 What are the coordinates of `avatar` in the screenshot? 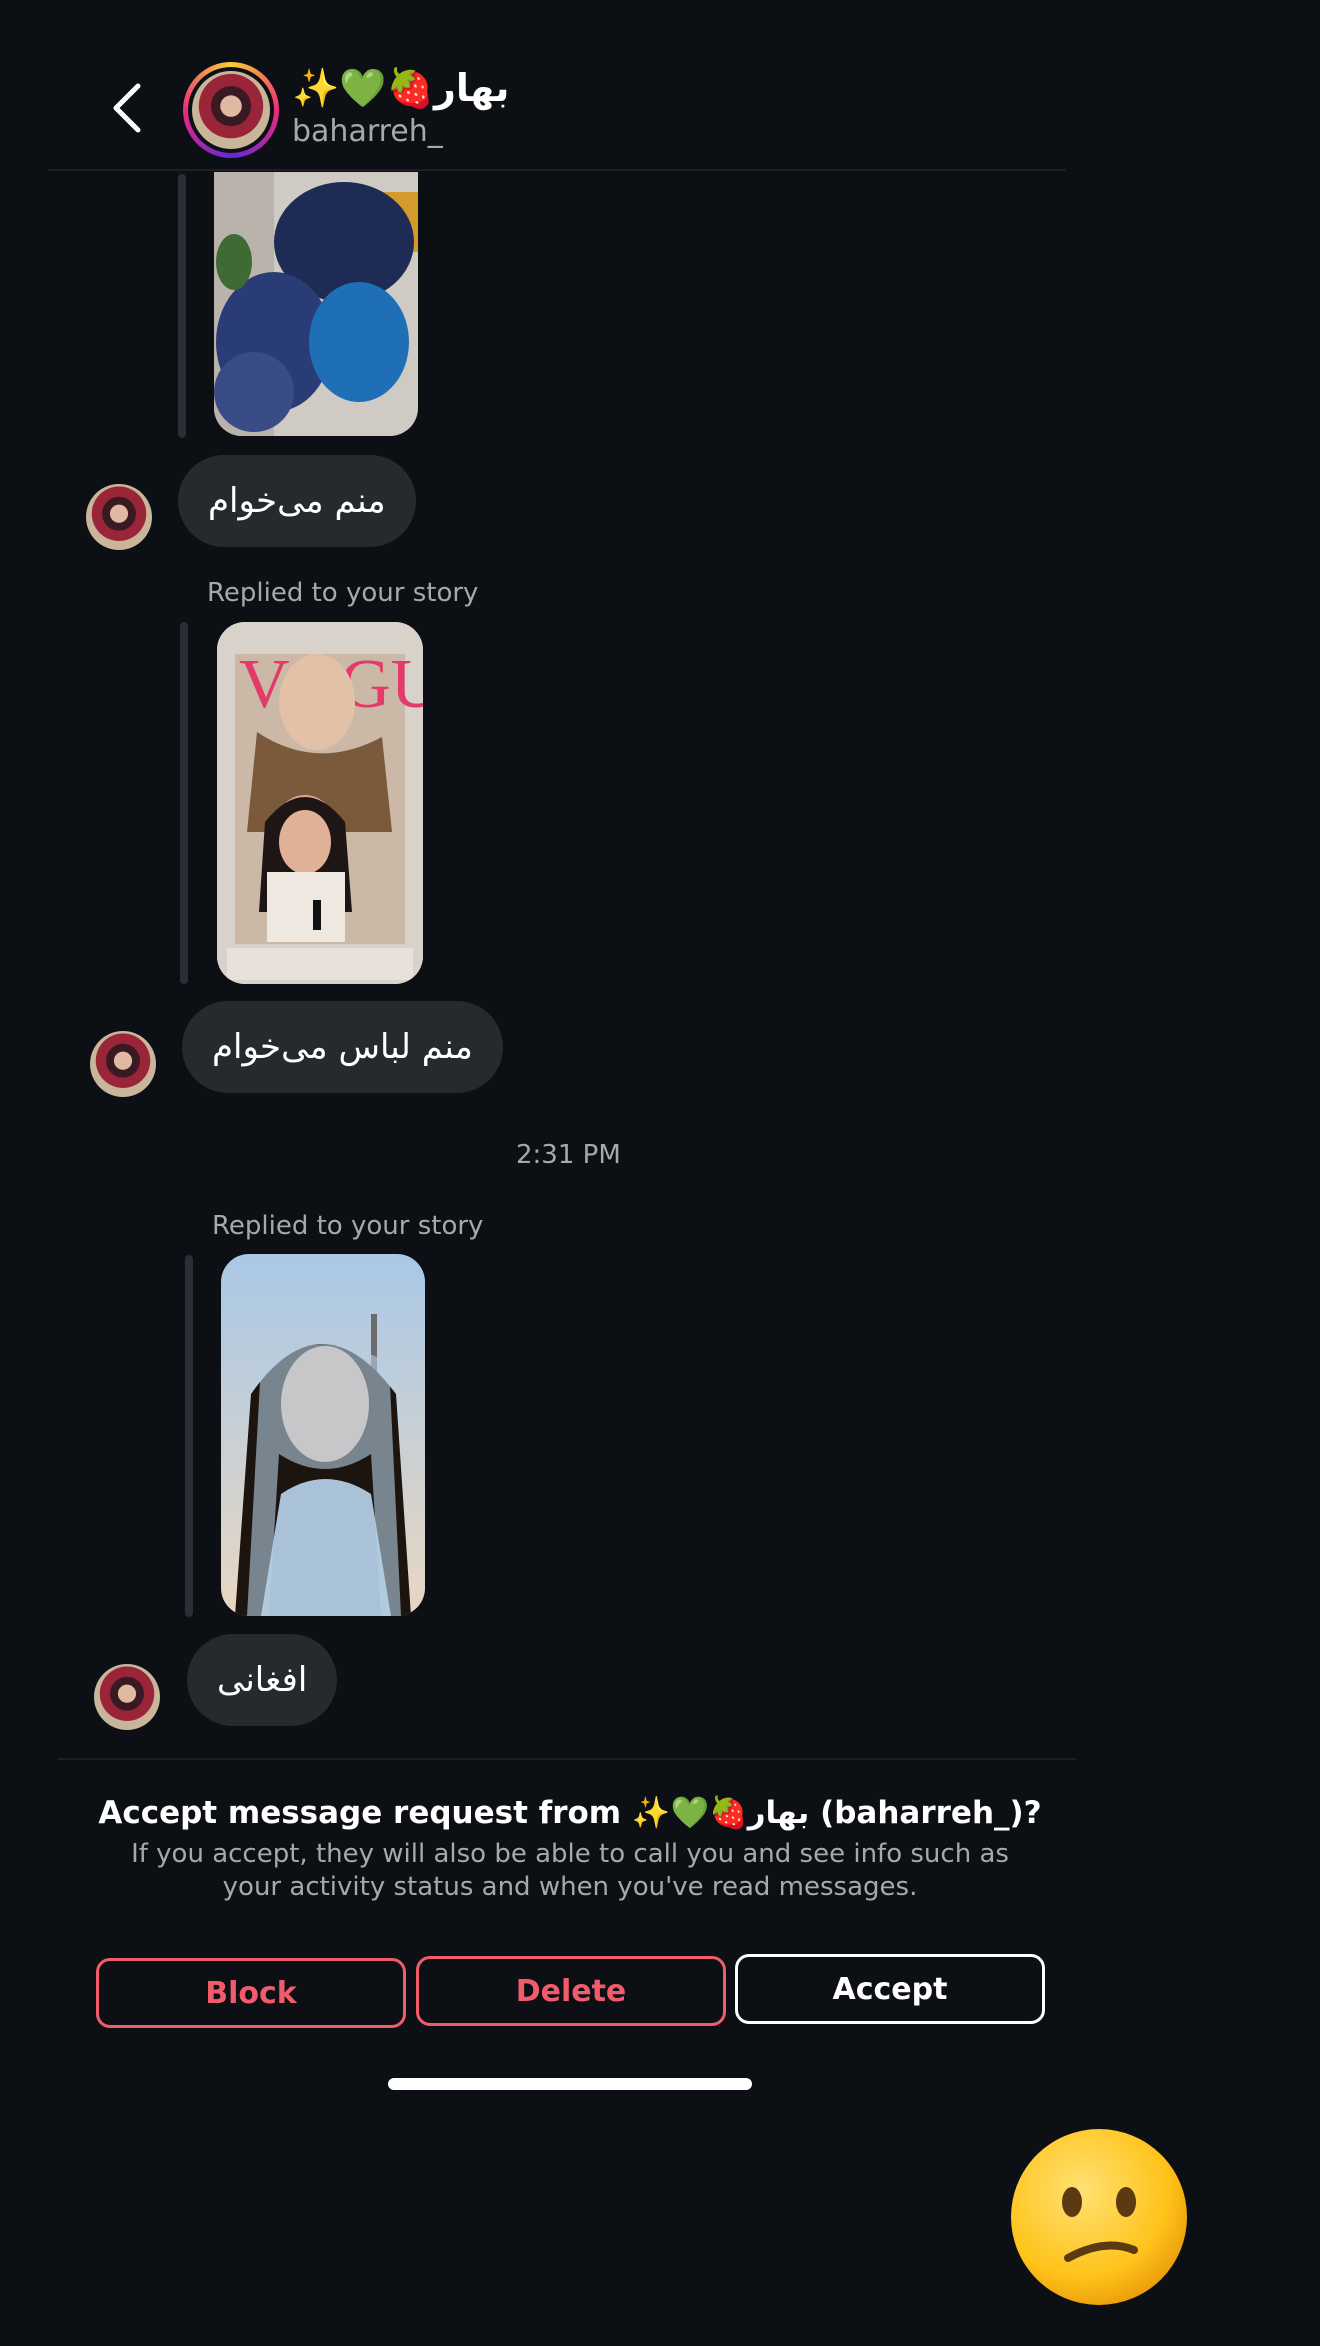 It's located at (231, 110).